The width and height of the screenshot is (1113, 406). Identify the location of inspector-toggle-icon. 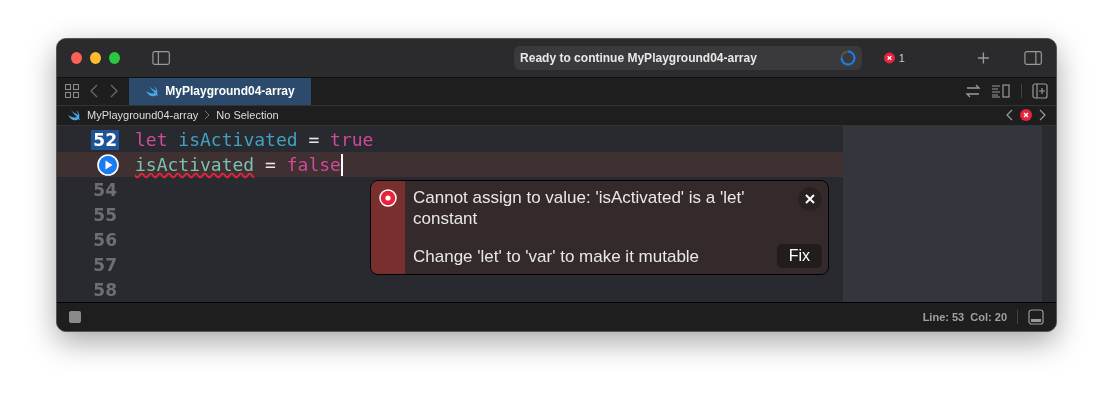
(1032, 57).